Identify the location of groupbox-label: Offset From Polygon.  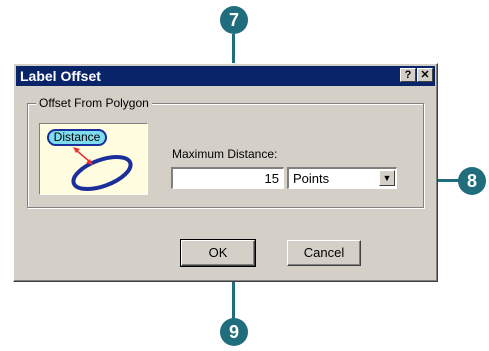
(94, 103).